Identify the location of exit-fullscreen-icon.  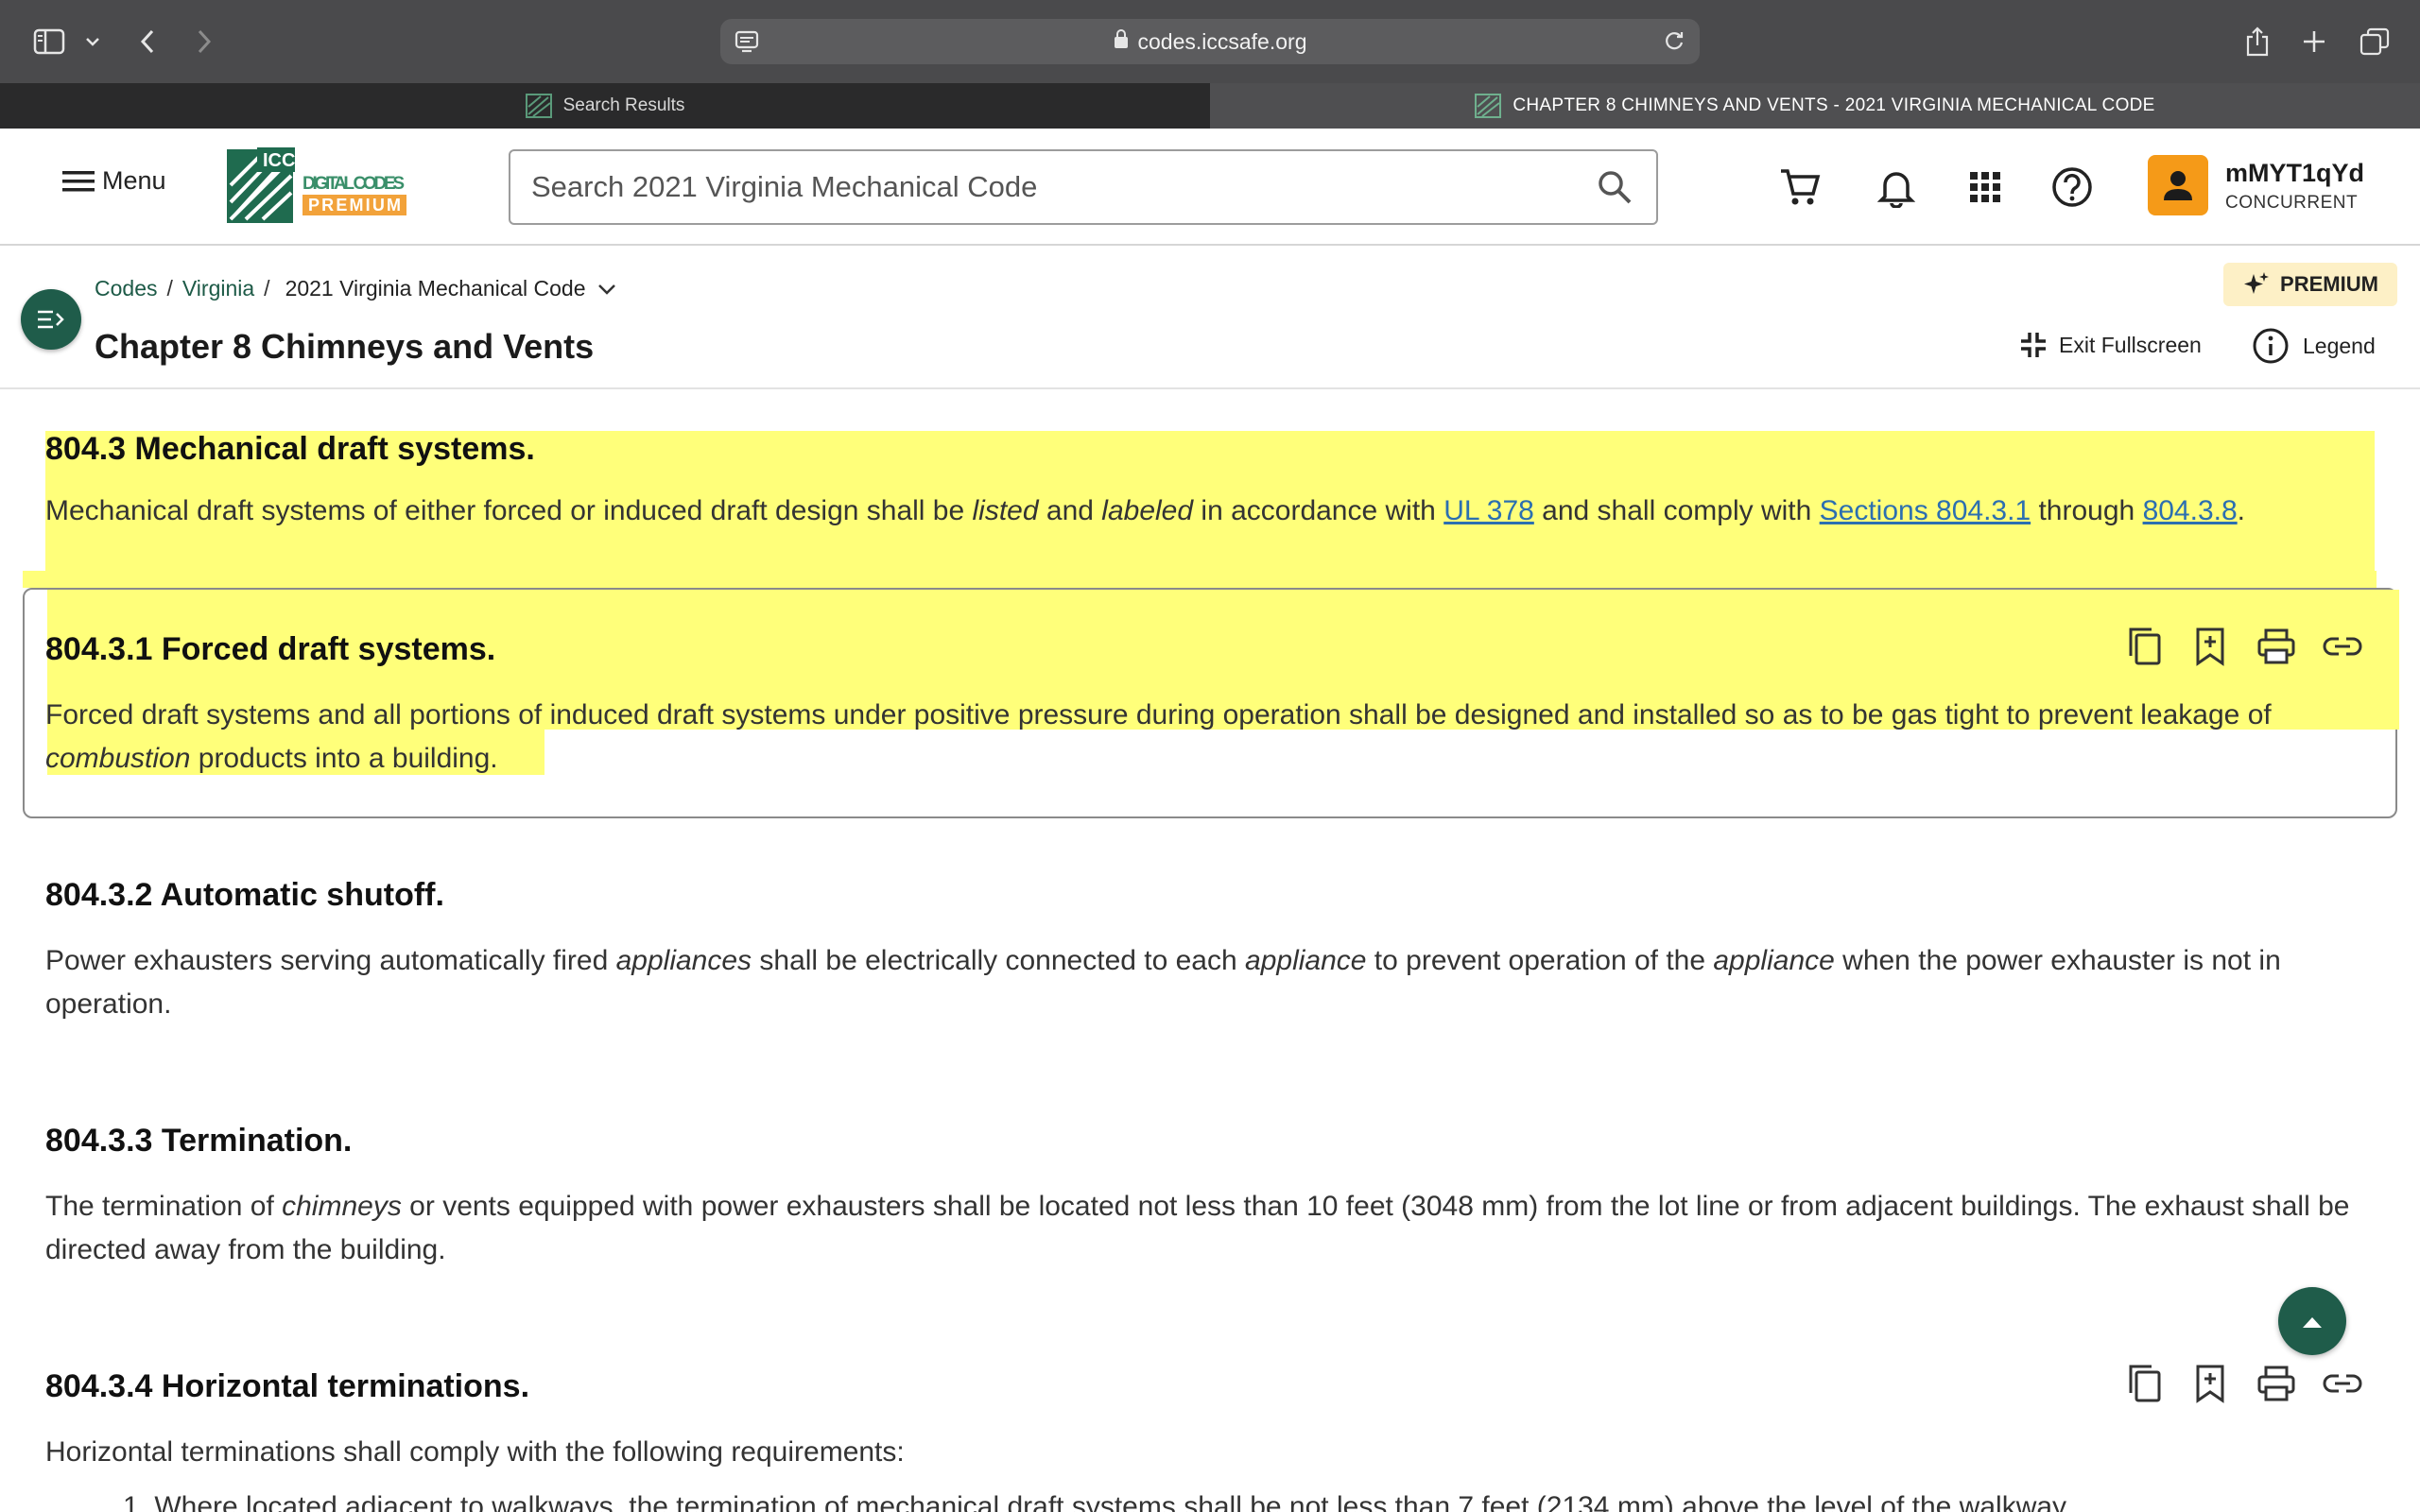
(2033, 345).